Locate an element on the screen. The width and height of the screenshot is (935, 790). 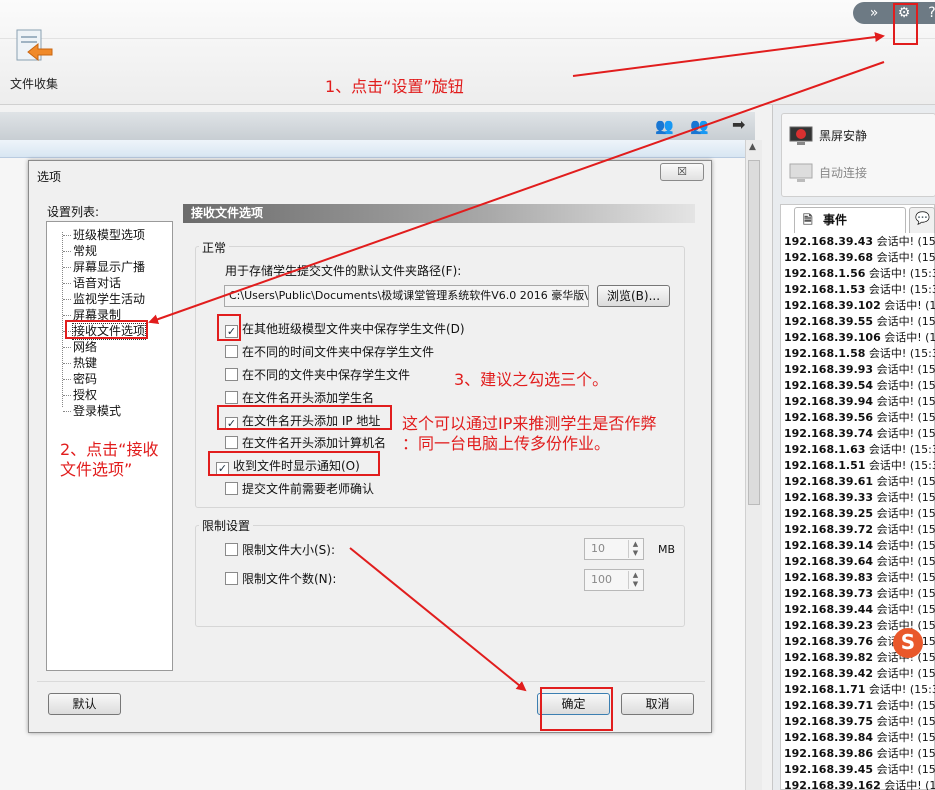
annotation-step2: 2、点击“接收 文件选项” is located at coordinates (109, 460).